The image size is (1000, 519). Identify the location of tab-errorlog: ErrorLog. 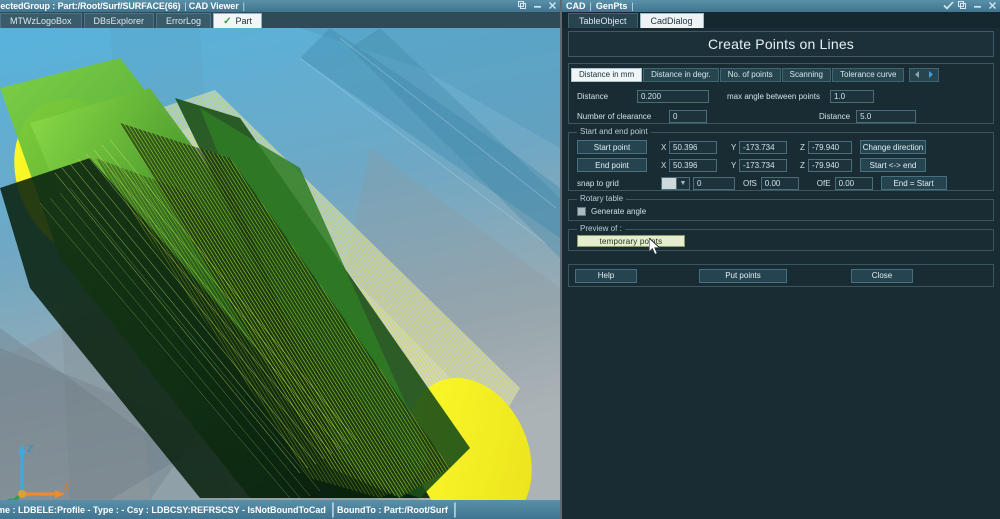
(184, 20).